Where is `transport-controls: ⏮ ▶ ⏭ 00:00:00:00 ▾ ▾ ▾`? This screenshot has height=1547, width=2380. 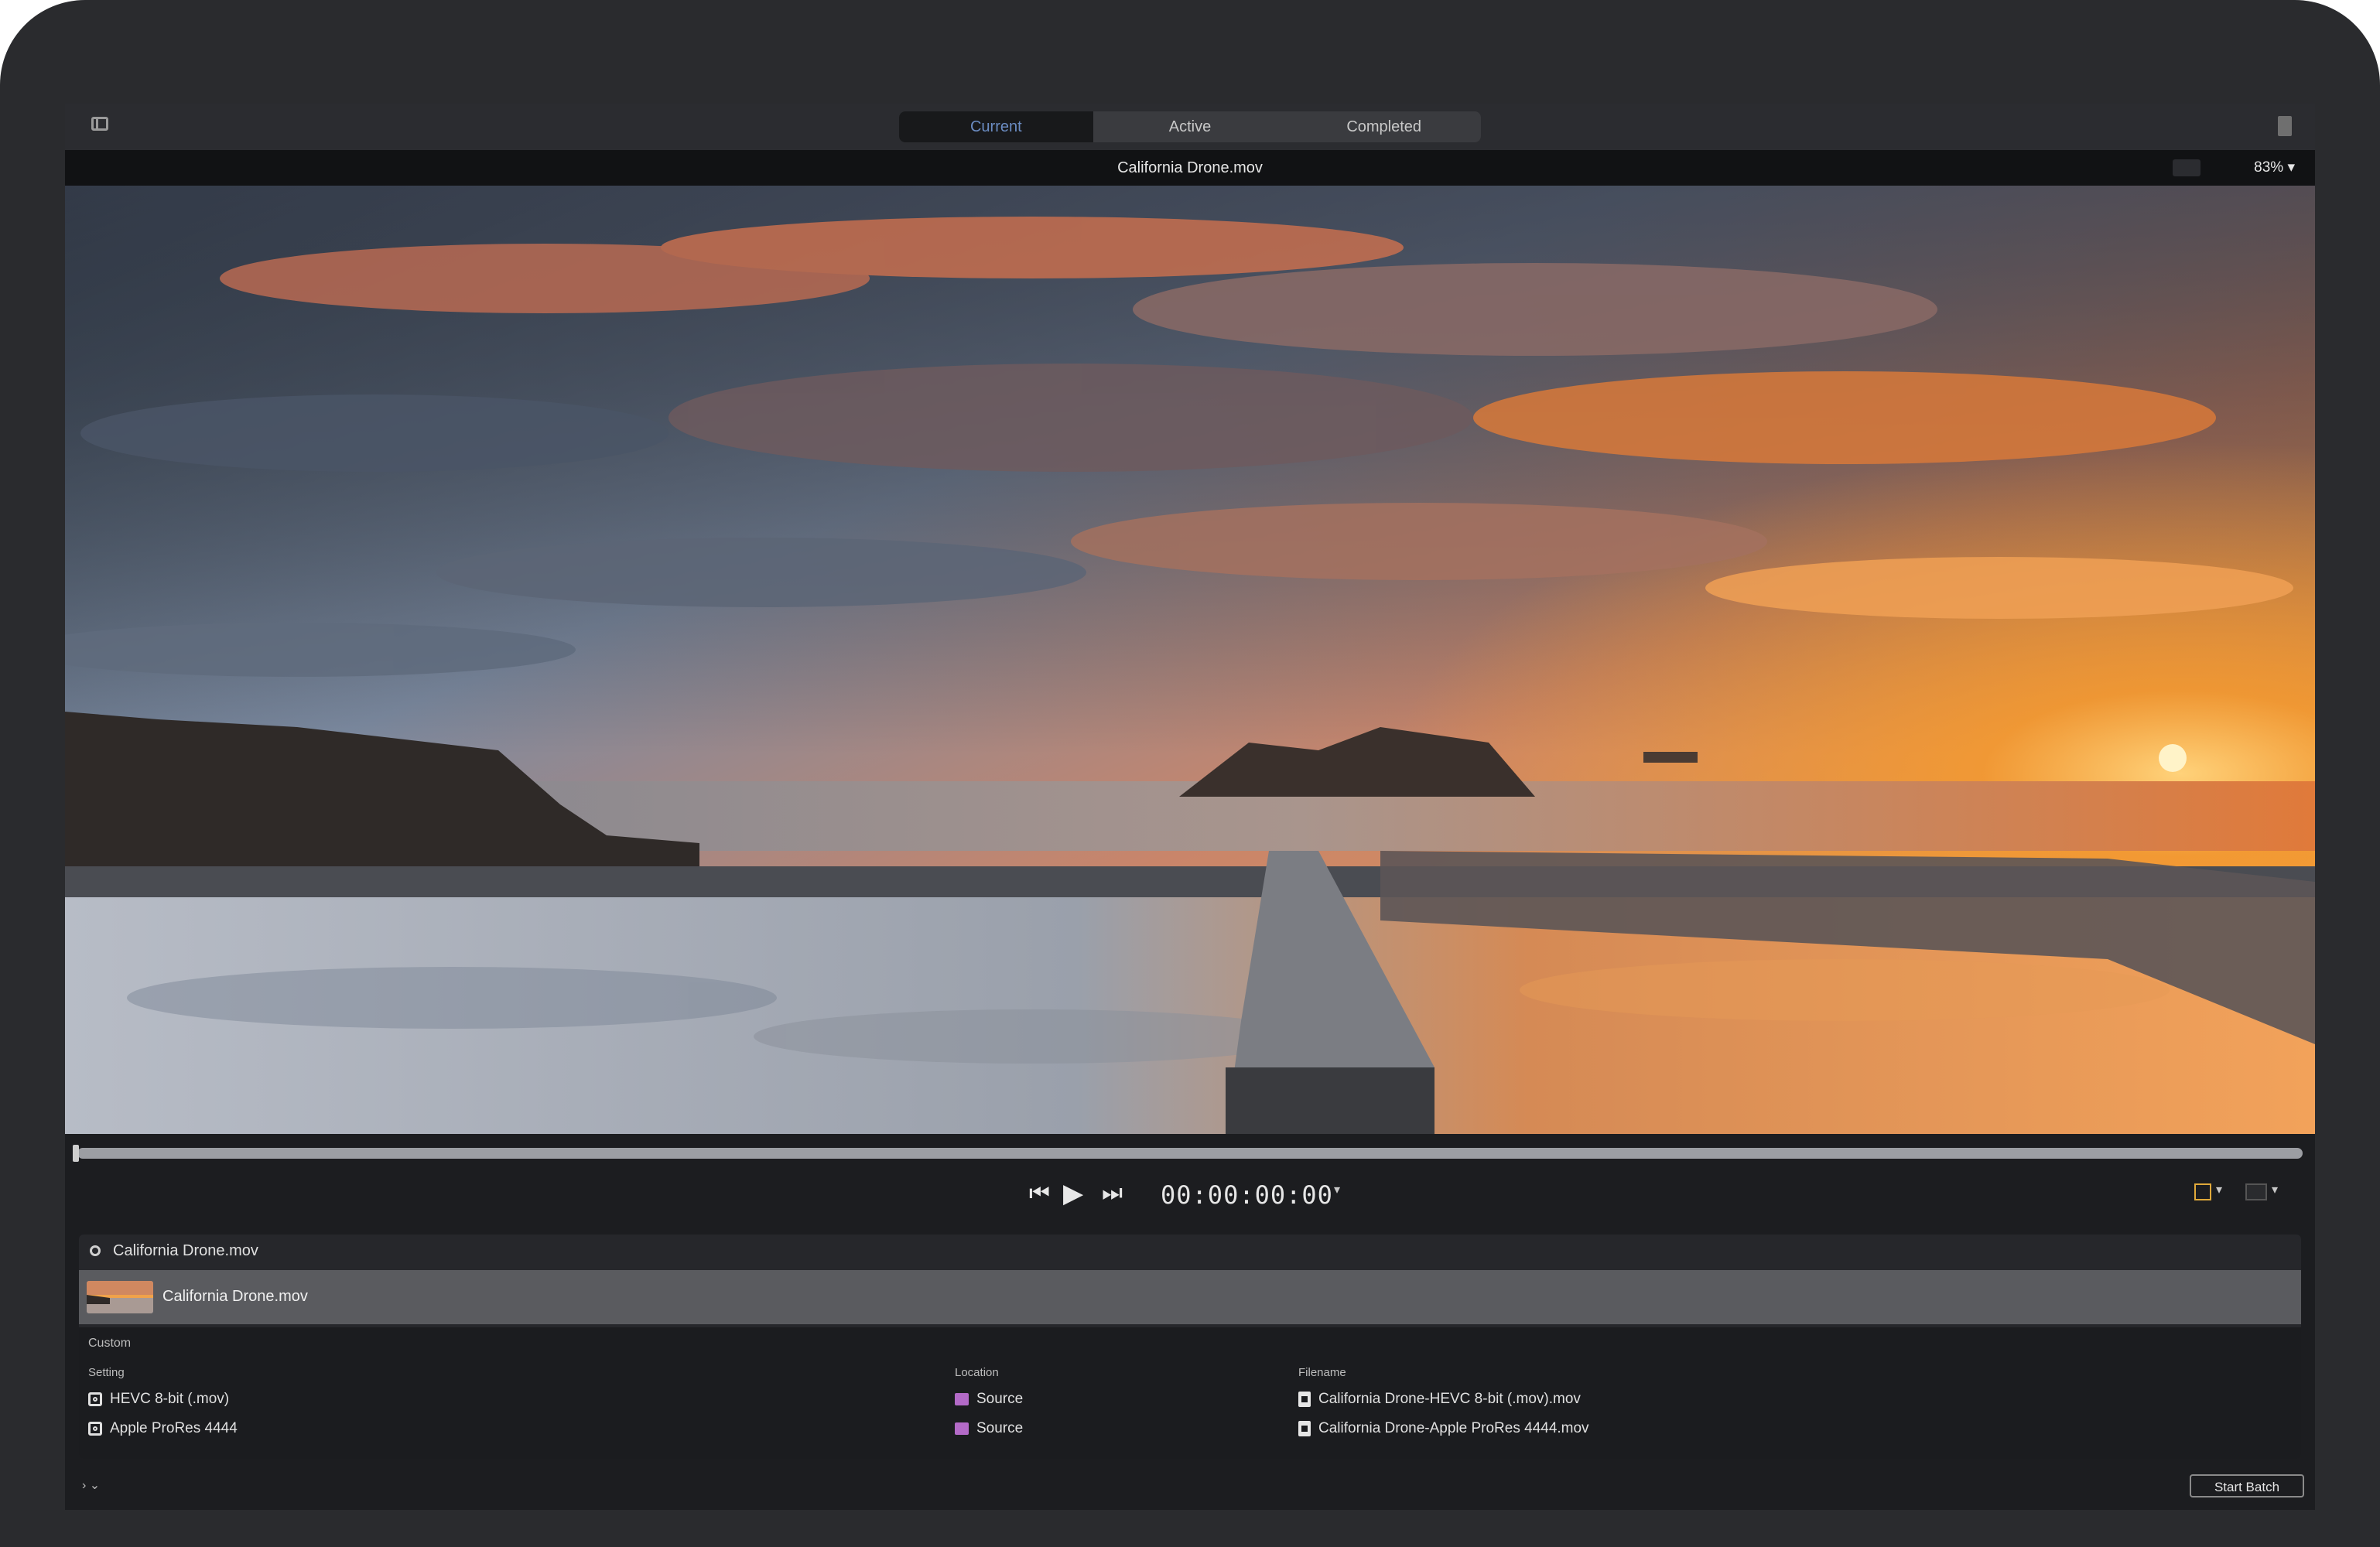 transport-controls: ⏮ ▶ ⏭ 00:00:00:00 ▾ ▾ ▾ is located at coordinates (1190, 1194).